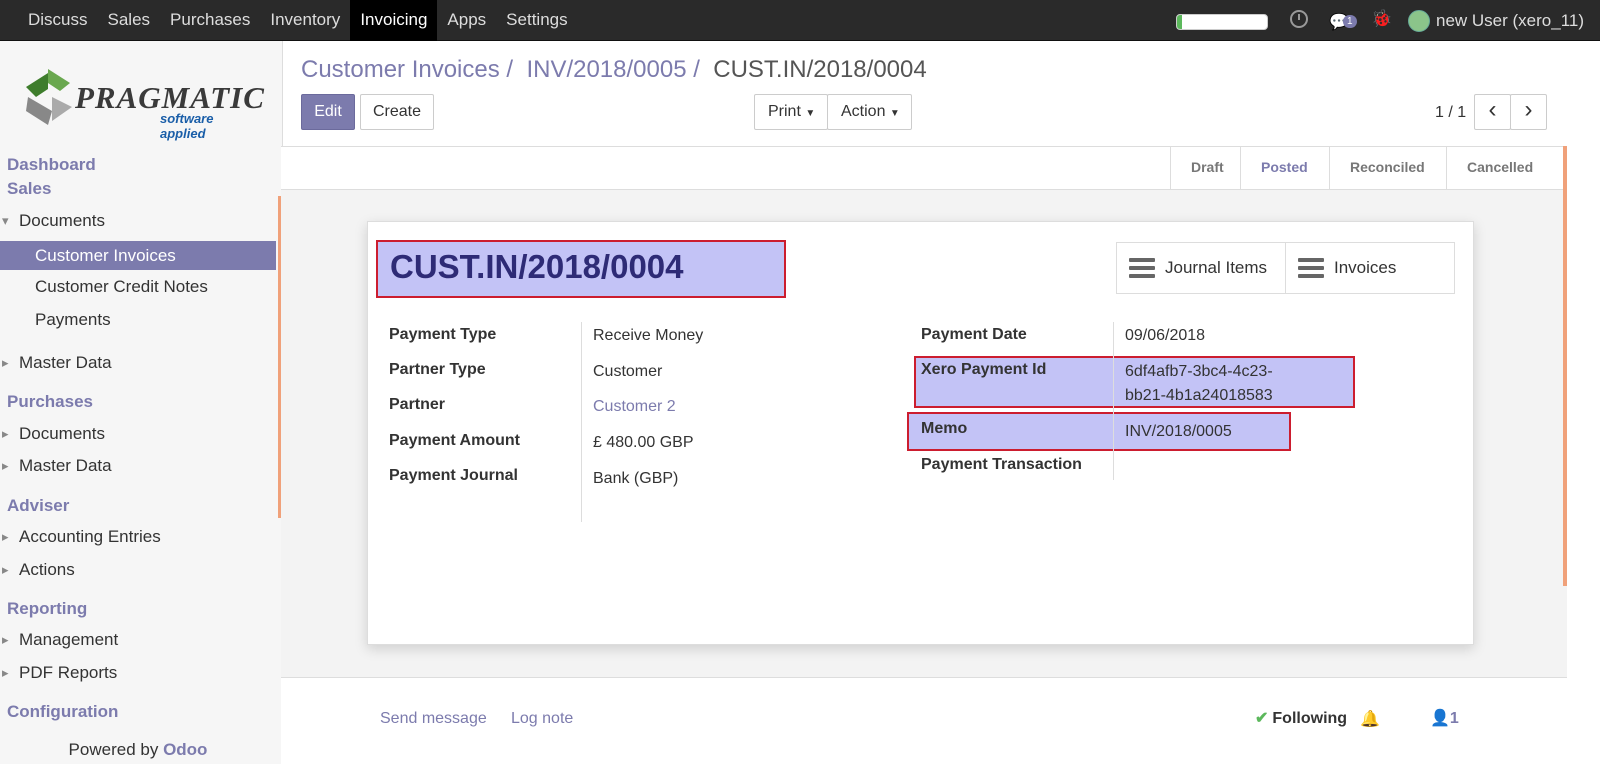 Image resolution: width=1600 pixels, height=764 pixels. What do you see at coordinates (643, 442) in the screenshot?
I see `payment-amount-value: £ 480.00 GBP` at bounding box center [643, 442].